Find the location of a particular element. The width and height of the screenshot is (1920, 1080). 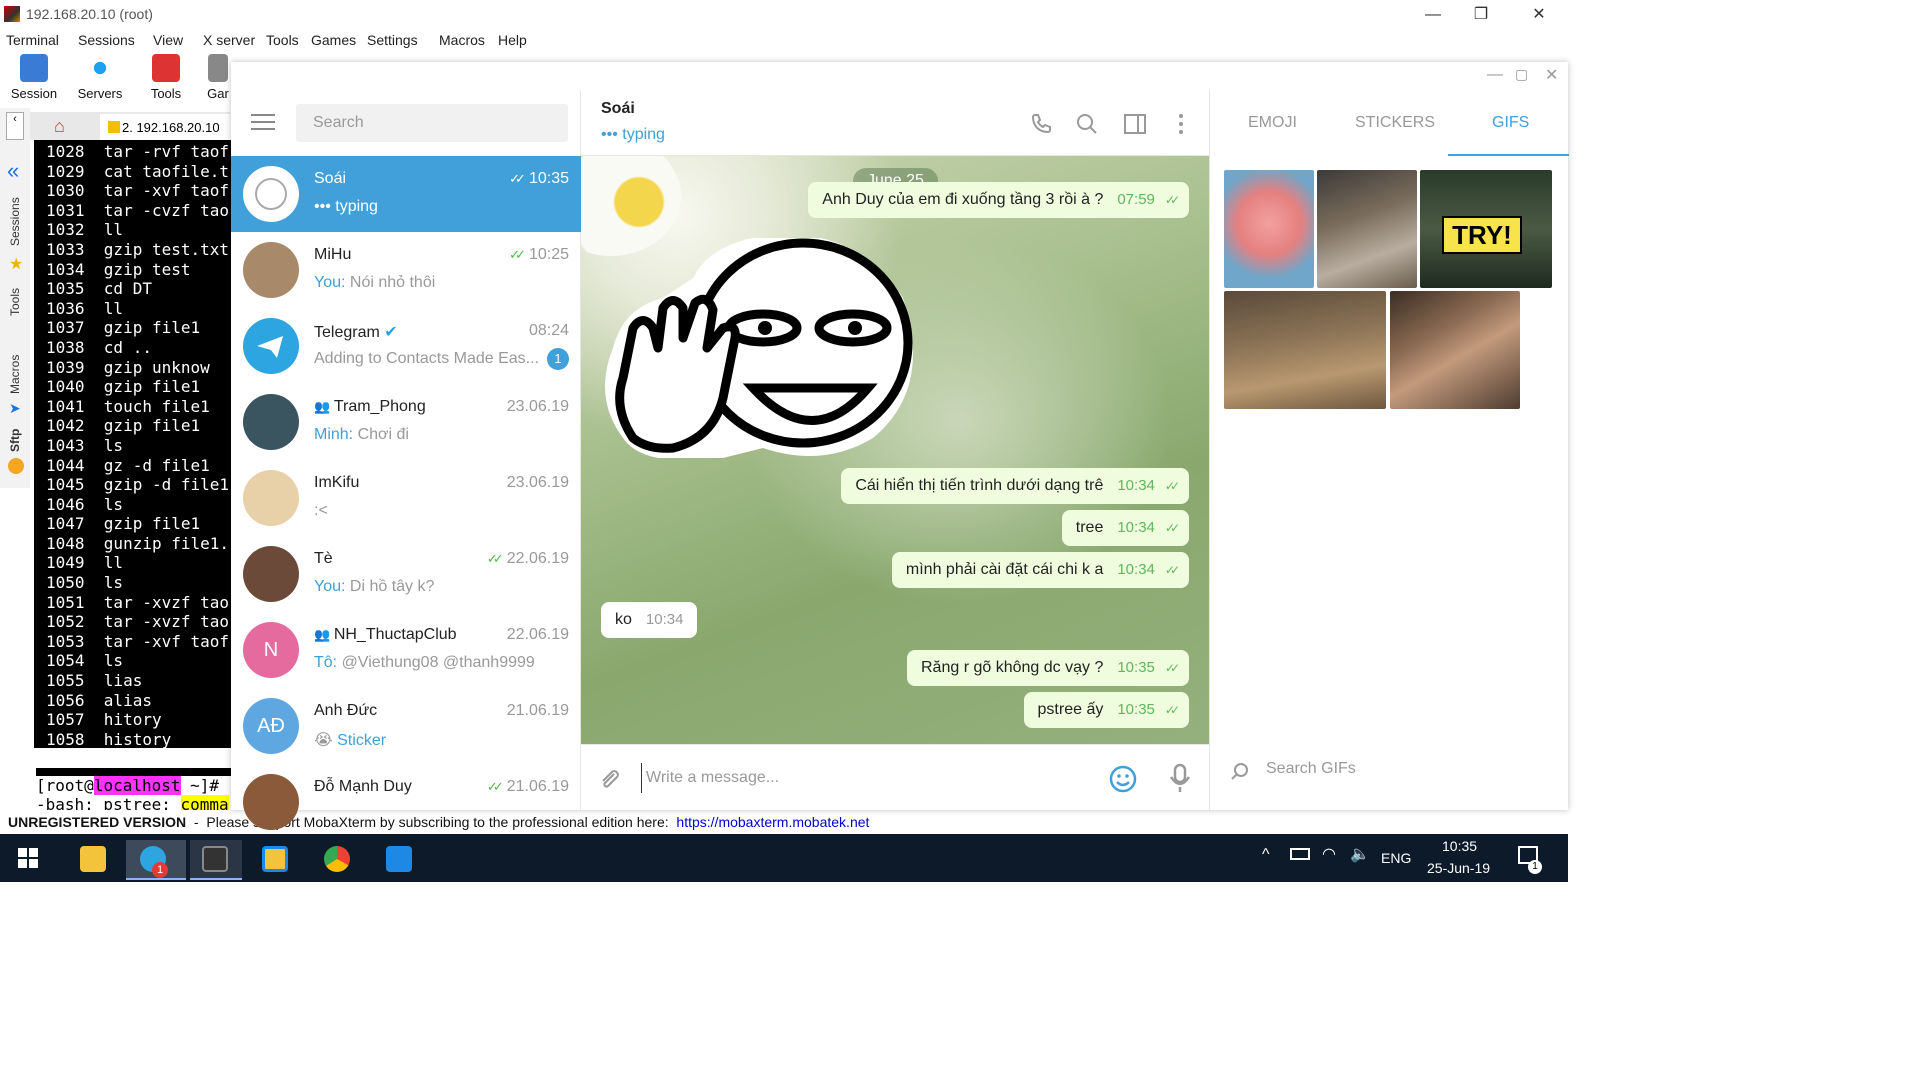

read-ticks-icon: ✓✓ is located at coordinates (495, 786).